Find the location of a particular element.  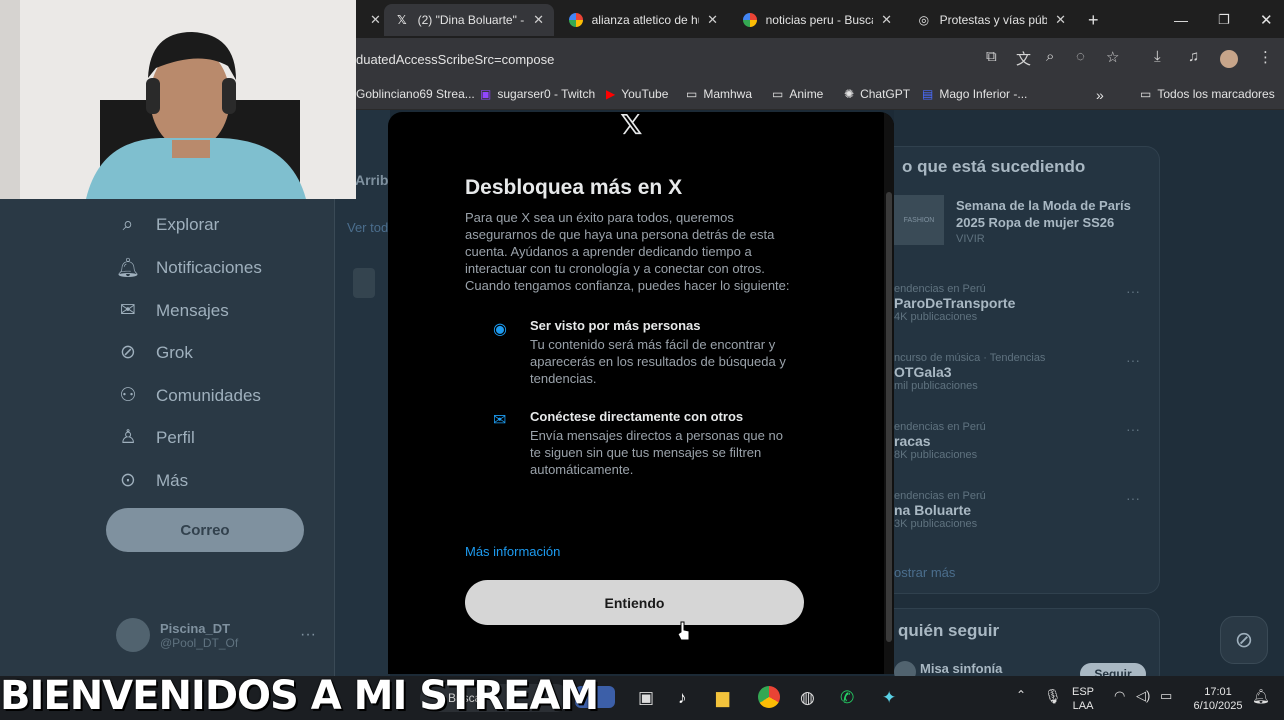

app-icon: ✦ is located at coordinates (889, 698).